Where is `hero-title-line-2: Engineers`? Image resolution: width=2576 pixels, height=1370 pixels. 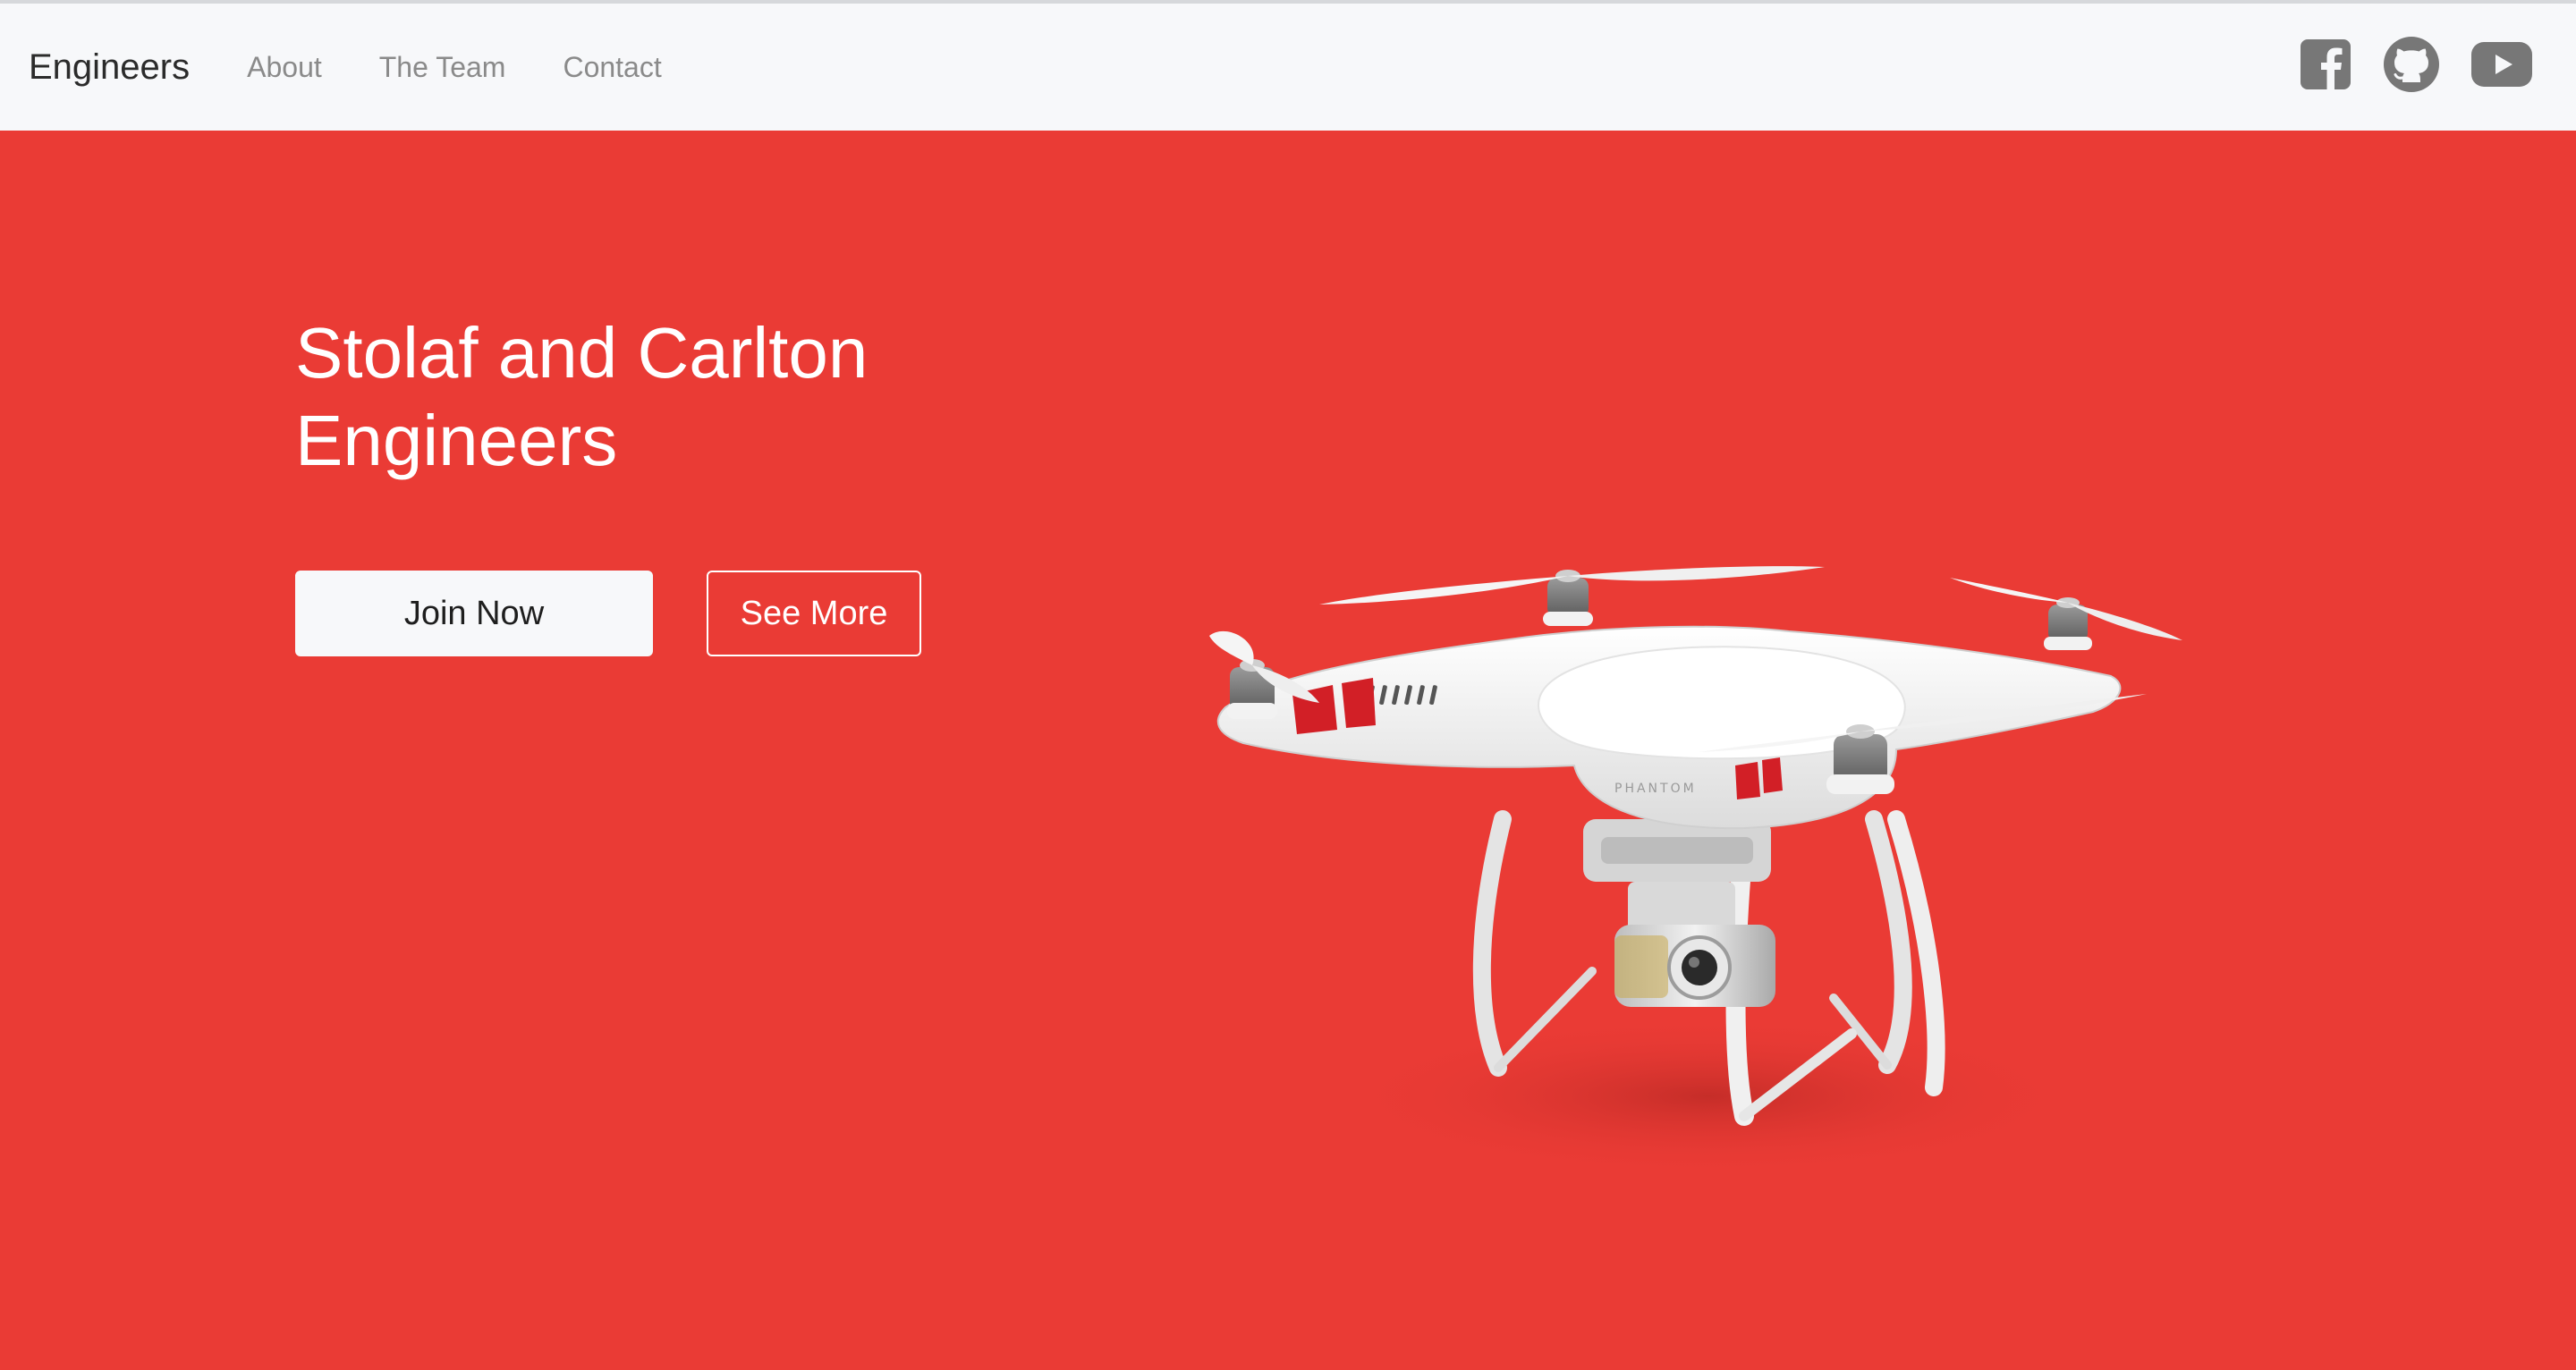
hero-title-line-2: Engineers is located at coordinates (456, 440).